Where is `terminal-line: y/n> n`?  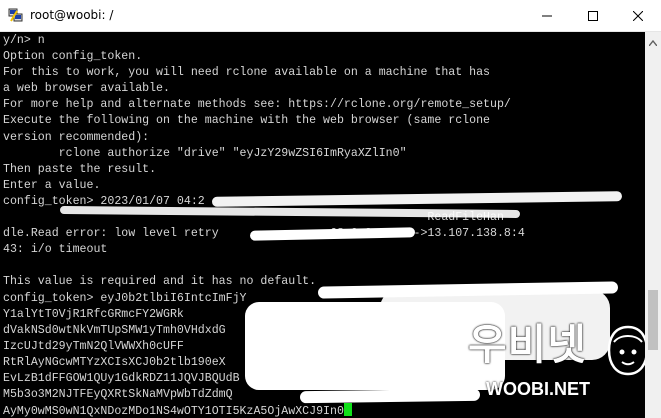
terminal-line: y/n> n is located at coordinates (24, 40).